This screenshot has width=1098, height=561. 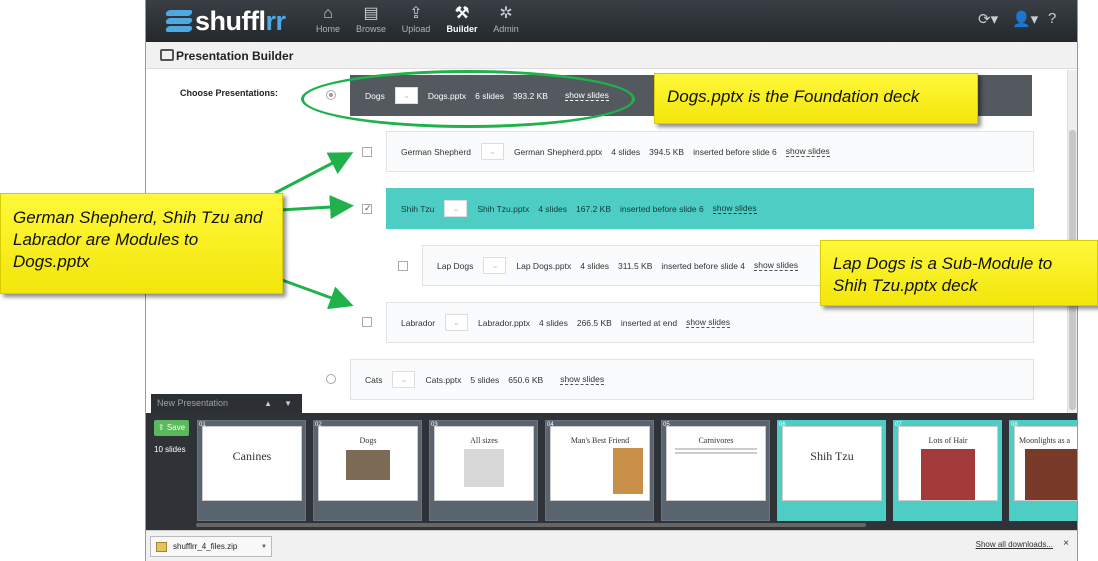 I want to click on download-item: shufflrr_4_files.zip ▼, so click(x=211, y=546).